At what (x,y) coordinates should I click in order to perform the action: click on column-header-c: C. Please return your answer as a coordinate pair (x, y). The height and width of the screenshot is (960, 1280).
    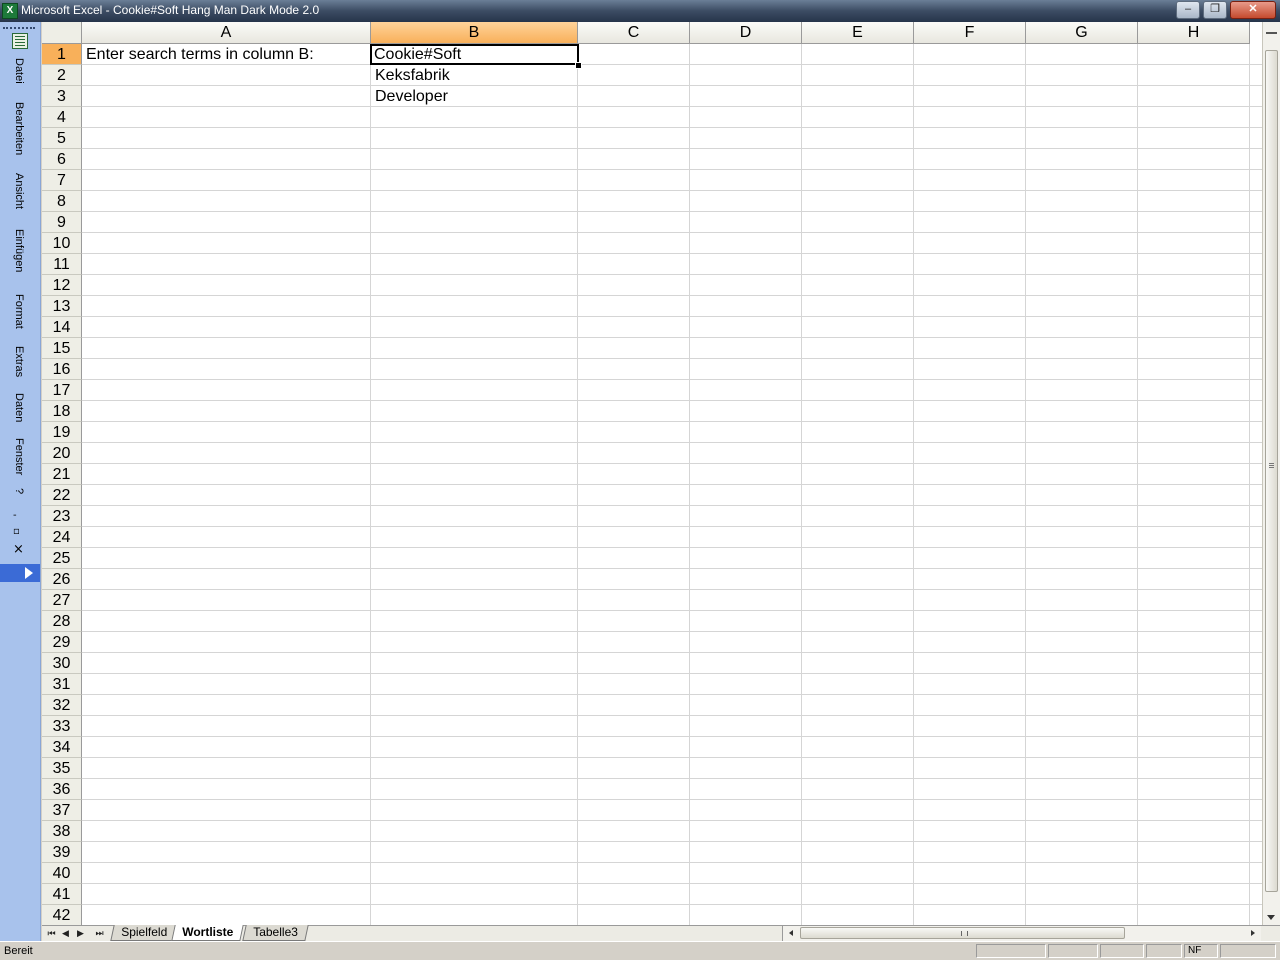
    Looking at the image, I should click on (634, 33).